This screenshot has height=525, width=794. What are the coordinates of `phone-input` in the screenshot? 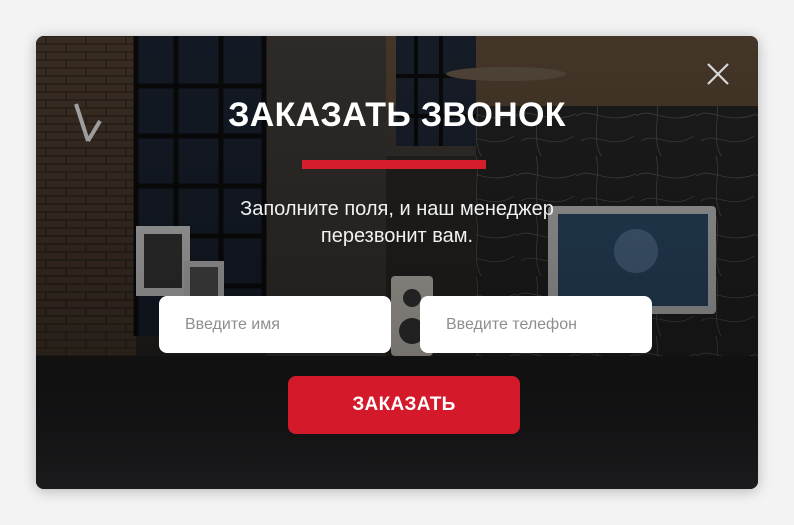 It's located at (536, 324).